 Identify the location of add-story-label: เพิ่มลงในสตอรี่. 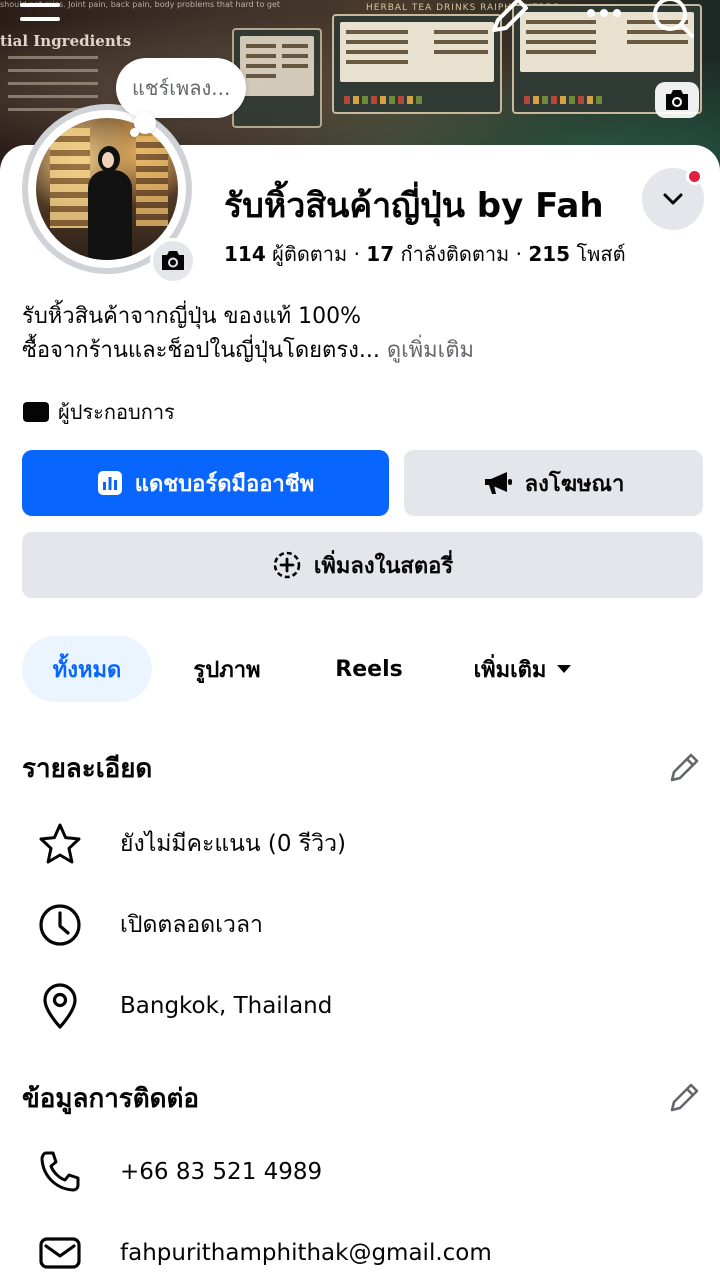
(383, 566).